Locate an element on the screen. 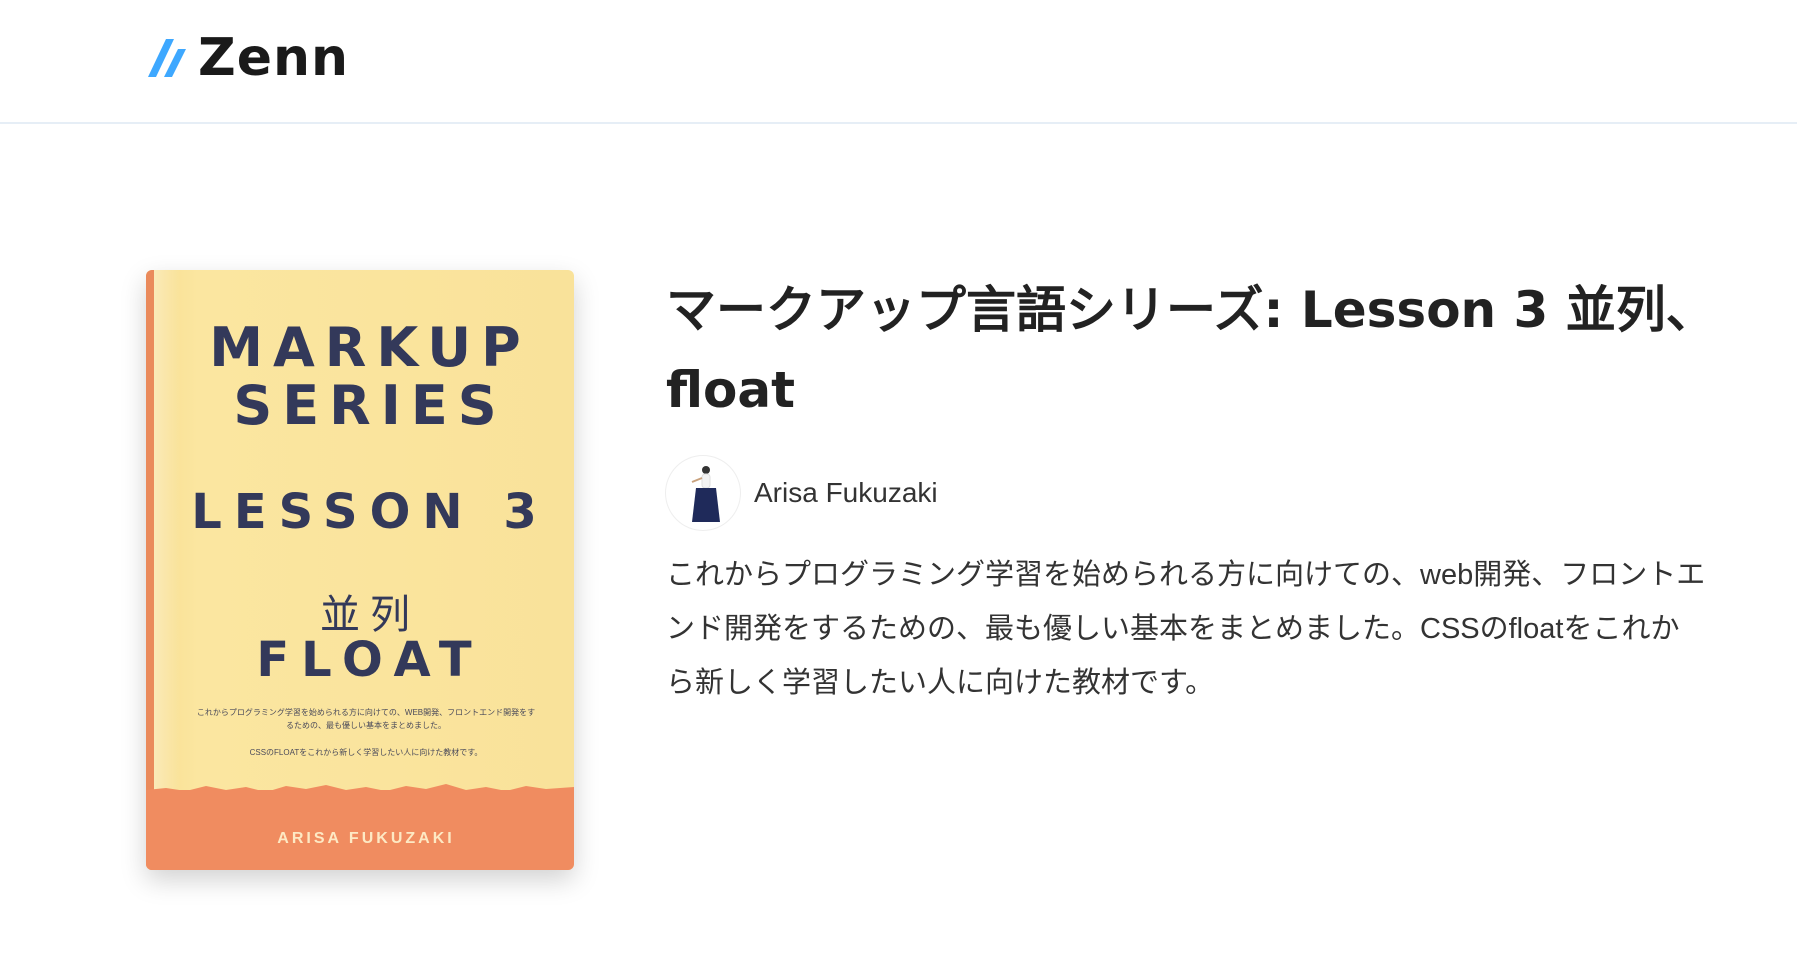 Image resolution: width=1797 pixels, height=976 pixels. zenn-logo-link: Zenn is located at coordinates (247, 58).